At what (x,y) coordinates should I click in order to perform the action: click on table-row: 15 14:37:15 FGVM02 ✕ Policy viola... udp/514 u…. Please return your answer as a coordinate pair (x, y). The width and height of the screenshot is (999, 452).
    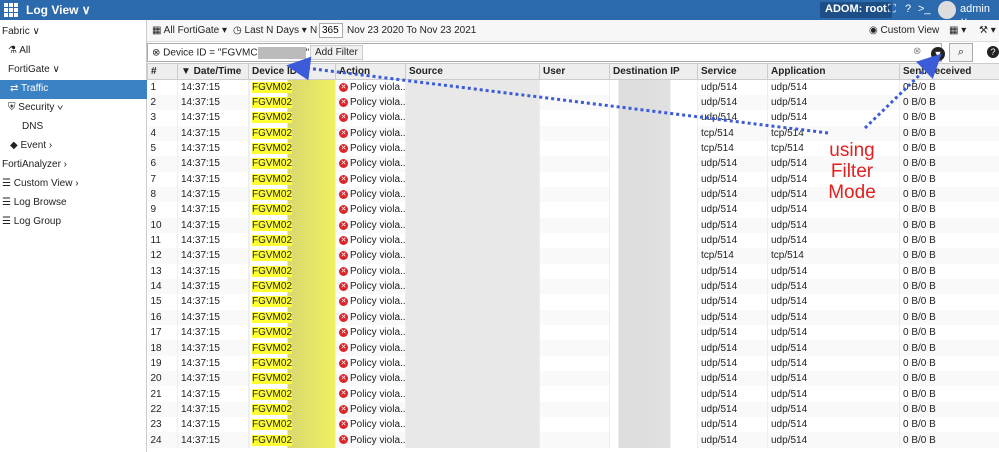
    Looking at the image, I should click on (573, 302).